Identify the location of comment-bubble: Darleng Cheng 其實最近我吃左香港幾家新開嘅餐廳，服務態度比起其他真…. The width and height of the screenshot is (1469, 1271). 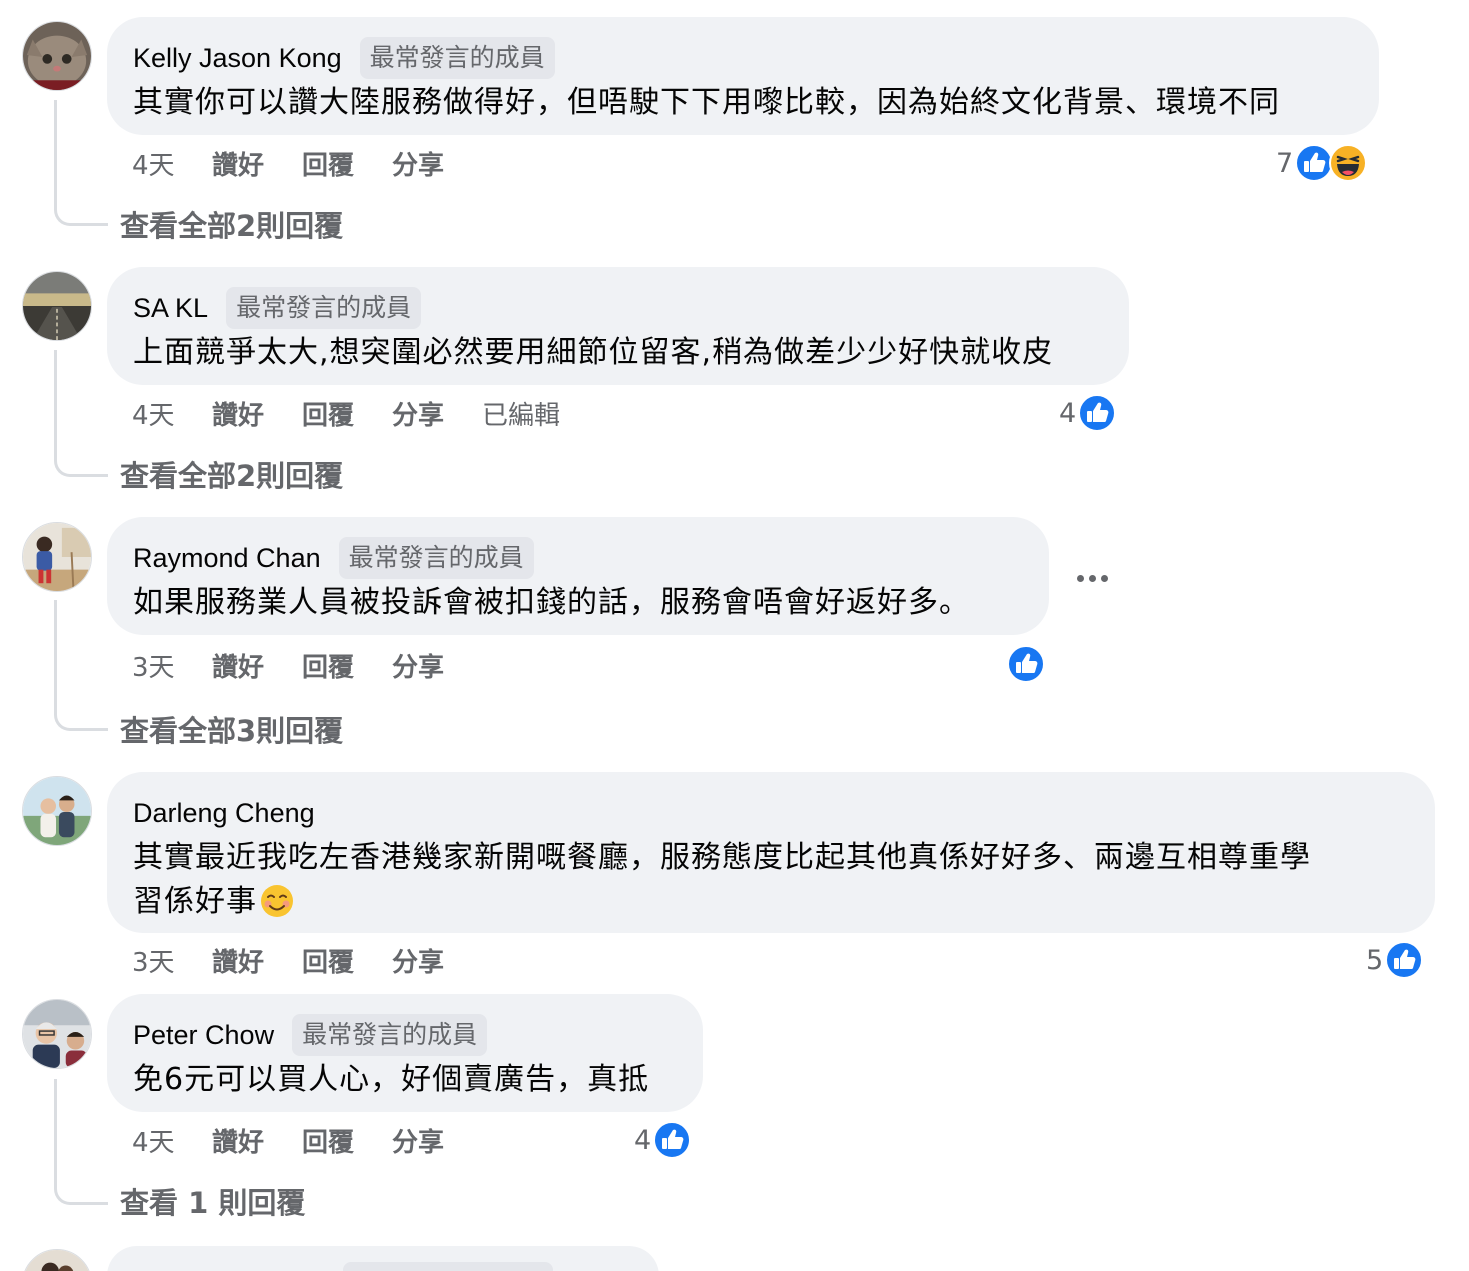
(771, 852).